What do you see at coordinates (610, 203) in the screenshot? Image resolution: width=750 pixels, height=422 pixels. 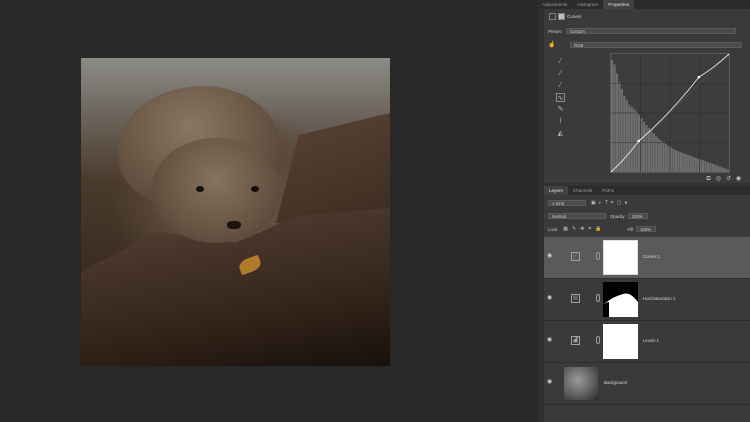 I see `filter-icons: ▣◐T⌗▢●` at bounding box center [610, 203].